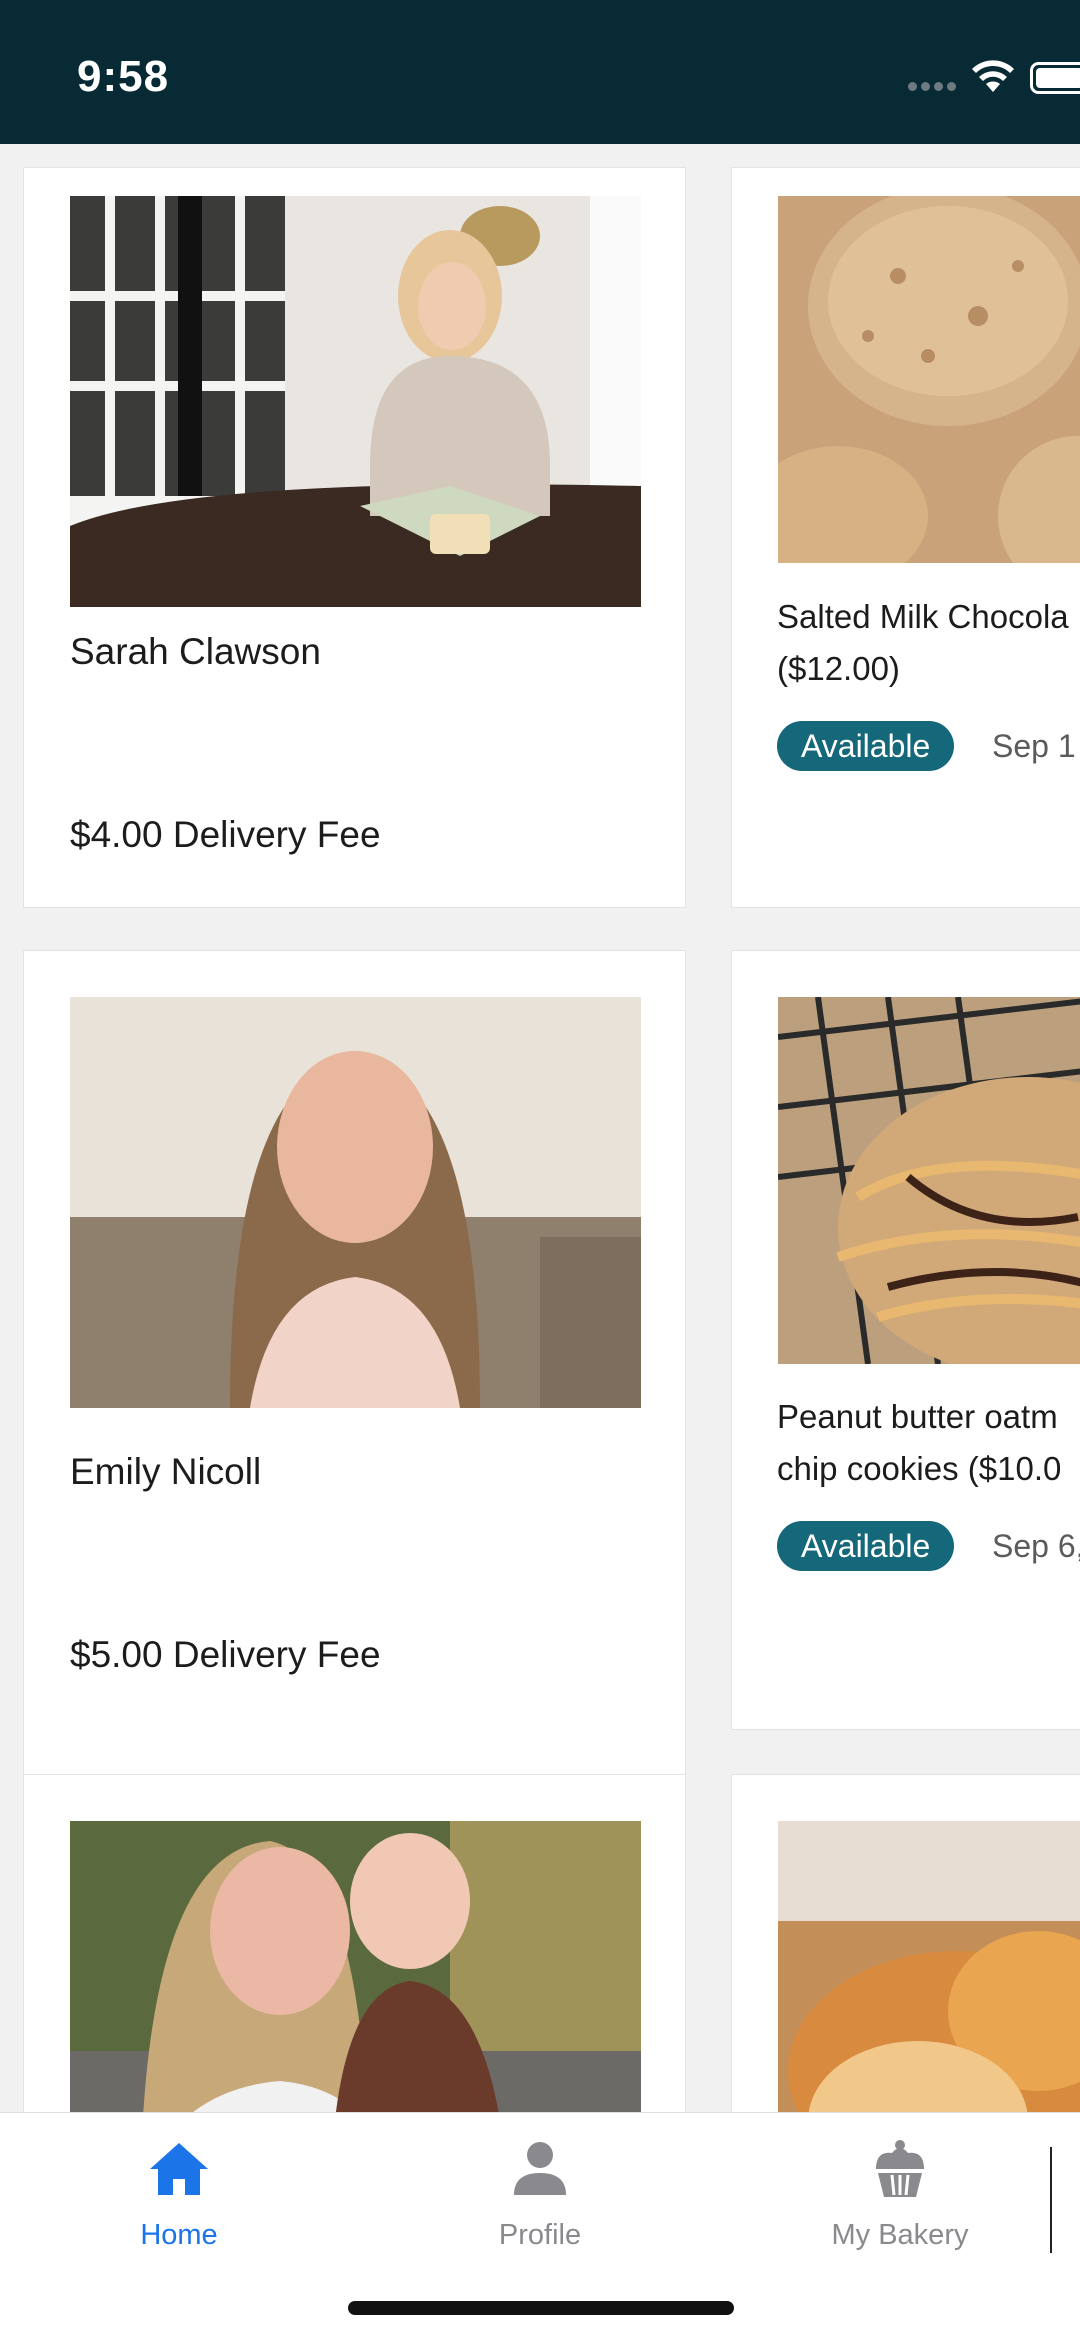  What do you see at coordinates (993, 76) in the screenshot?
I see `wifi-icon` at bounding box center [993, 76].